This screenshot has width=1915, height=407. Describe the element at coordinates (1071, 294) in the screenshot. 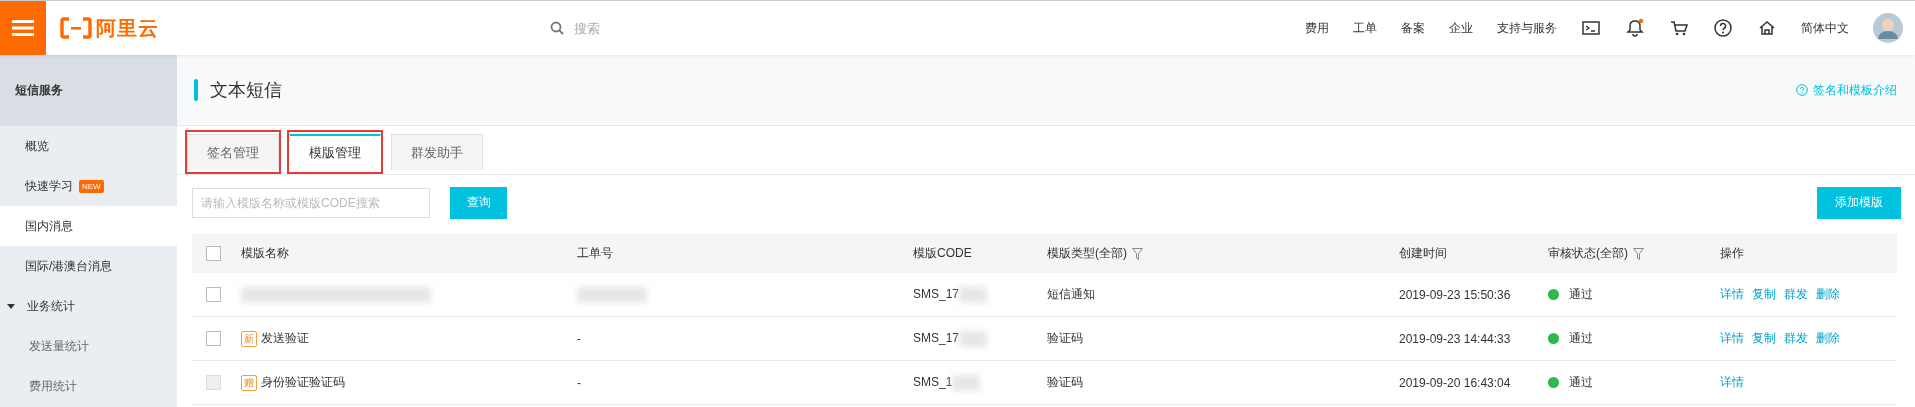

I see `cell-text: 短信通知` at that location.